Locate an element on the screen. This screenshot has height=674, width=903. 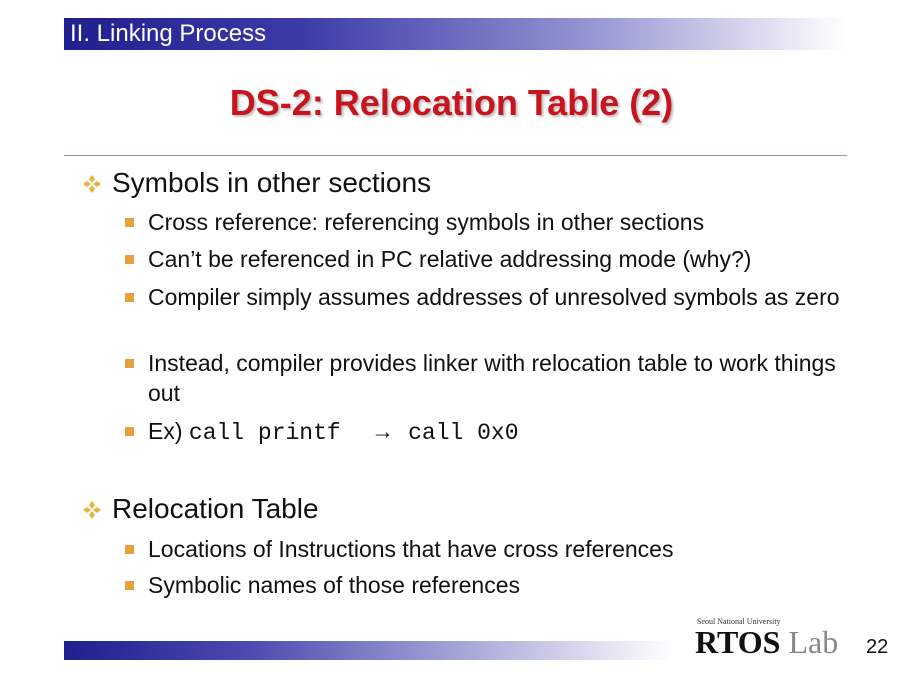
page-number: 22 is located at coordinates (877, 647).